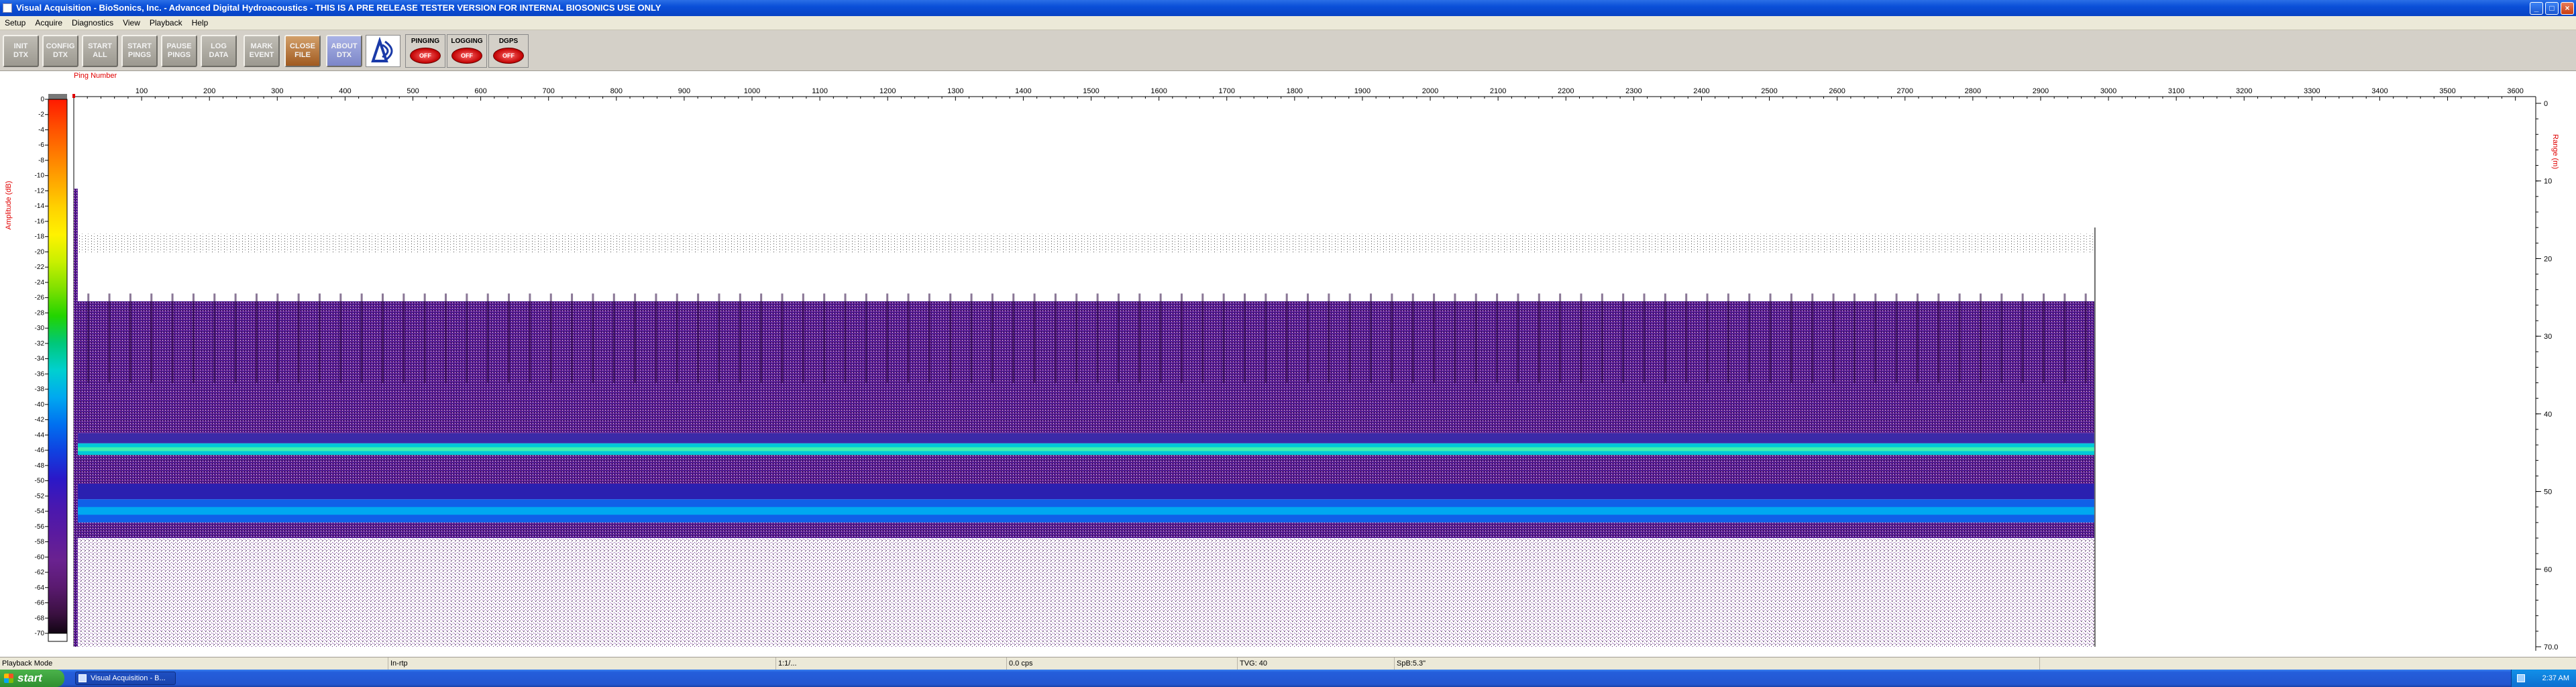  What do you see at coordinates (42, 99) in the screenshot?
I see `amplitude-tick-label: 0` at bounding box center [42, 99].